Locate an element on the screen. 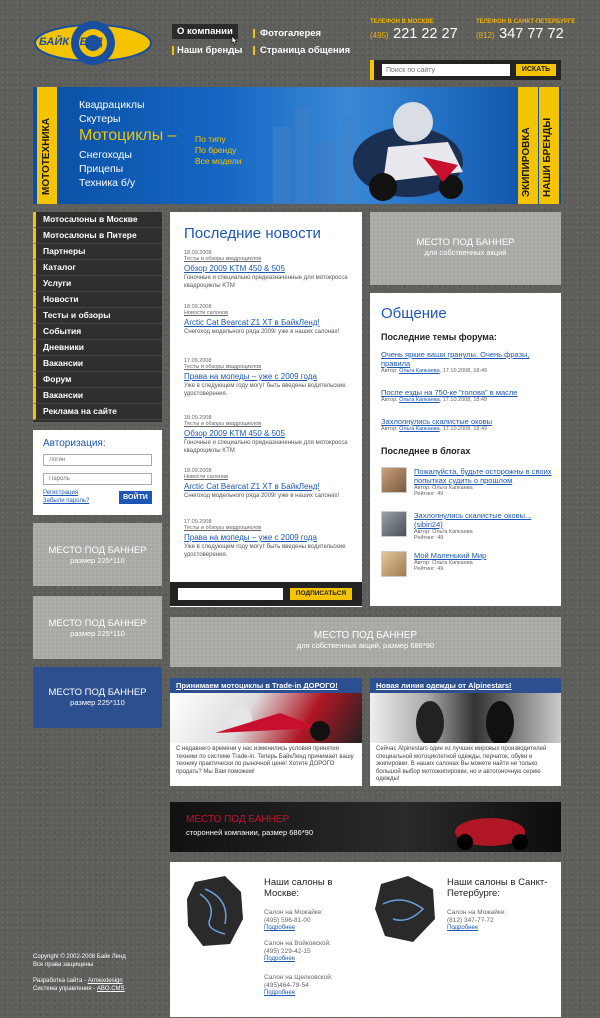 This screenshot has width=600, height=1018. developer-link: Armexdesign is located at coordinates (105, 981).